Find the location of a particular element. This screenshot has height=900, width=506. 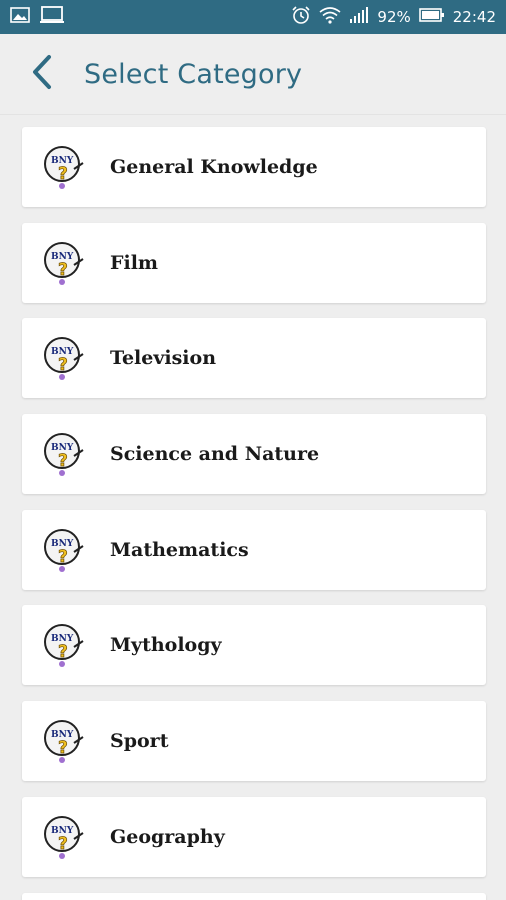

status-time: 22:42 is located at coordinates (474, 17).